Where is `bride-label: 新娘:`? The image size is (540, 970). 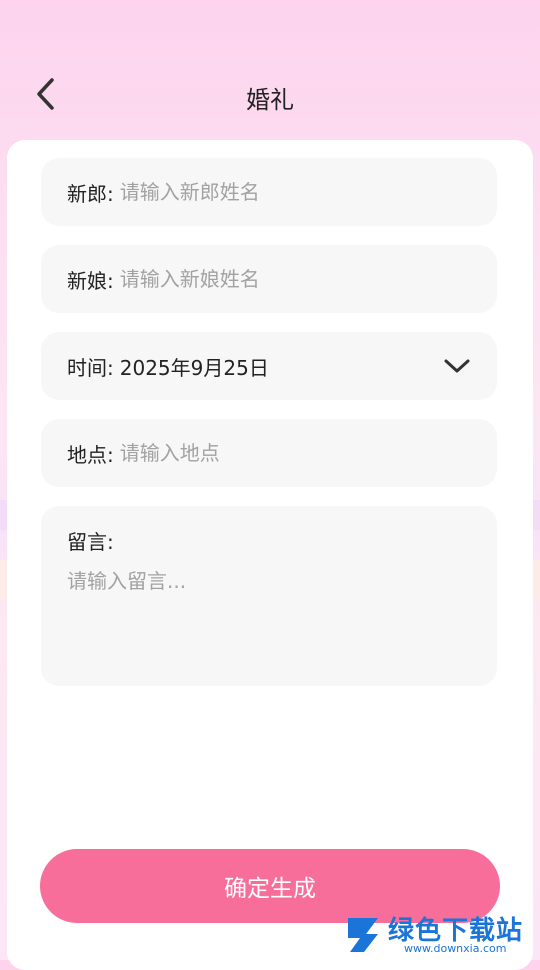 bride-label: 新娘: is located at coordinates (90, 280).